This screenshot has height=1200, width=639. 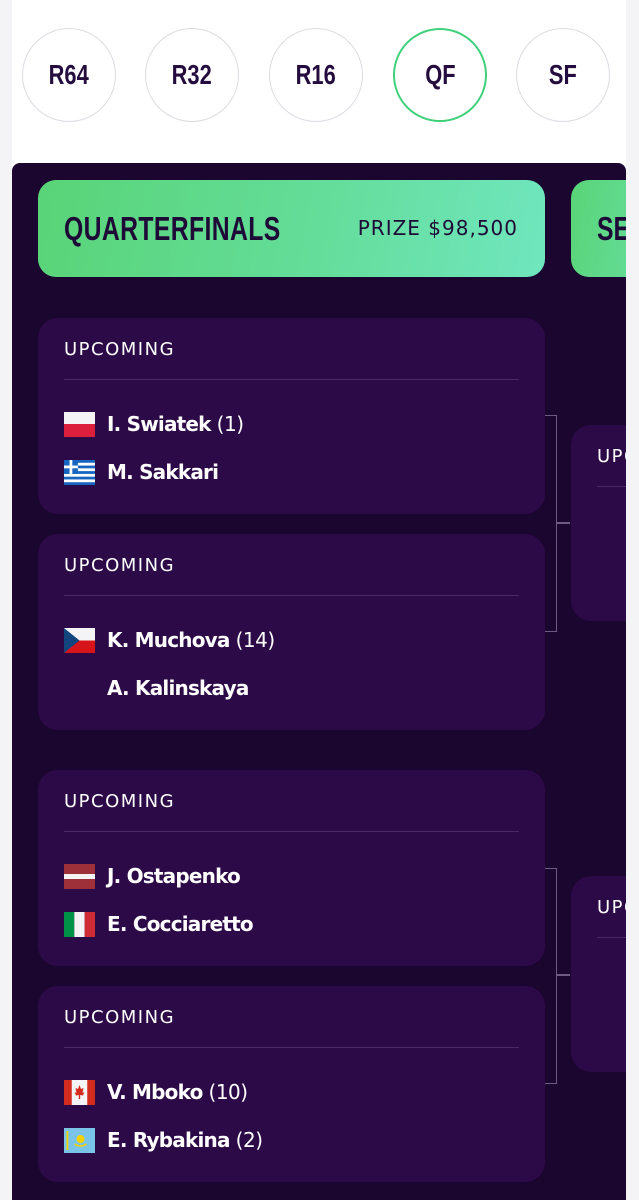 What do you see at coordinates (249, 1140) in the screenshot?
I see `player-seed: (2)` at bounding box center [249, 1140].